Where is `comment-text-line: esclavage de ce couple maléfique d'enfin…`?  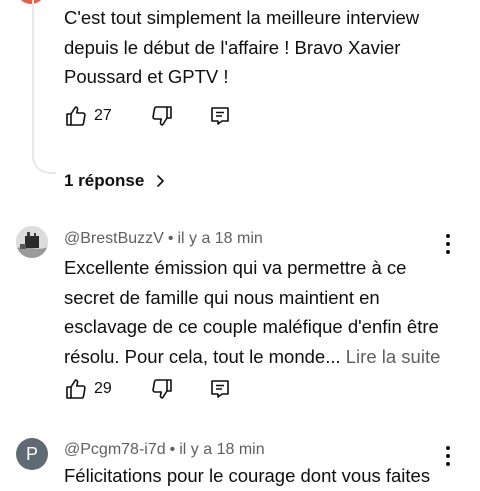
comment-text-line: esclavage de ce couple maléfique d'enfin… is located at coordinates (251, 326).